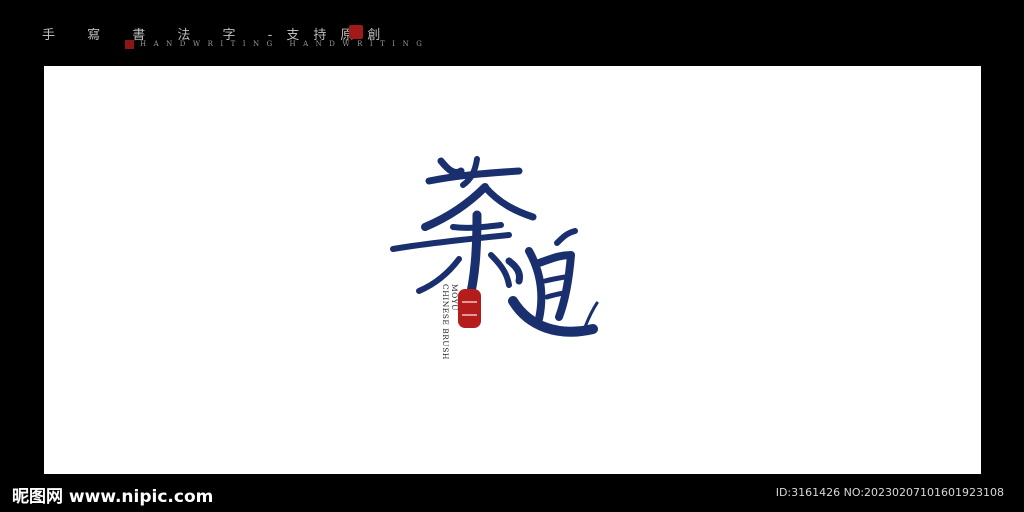 Image resolution: width=1024 pixels, height=512 pixels. What do you see at coordinates (445, 322) in the screenshot?
I see `side-caption-line2: CHINESE BRUSH` at bounding box center [445, 322].